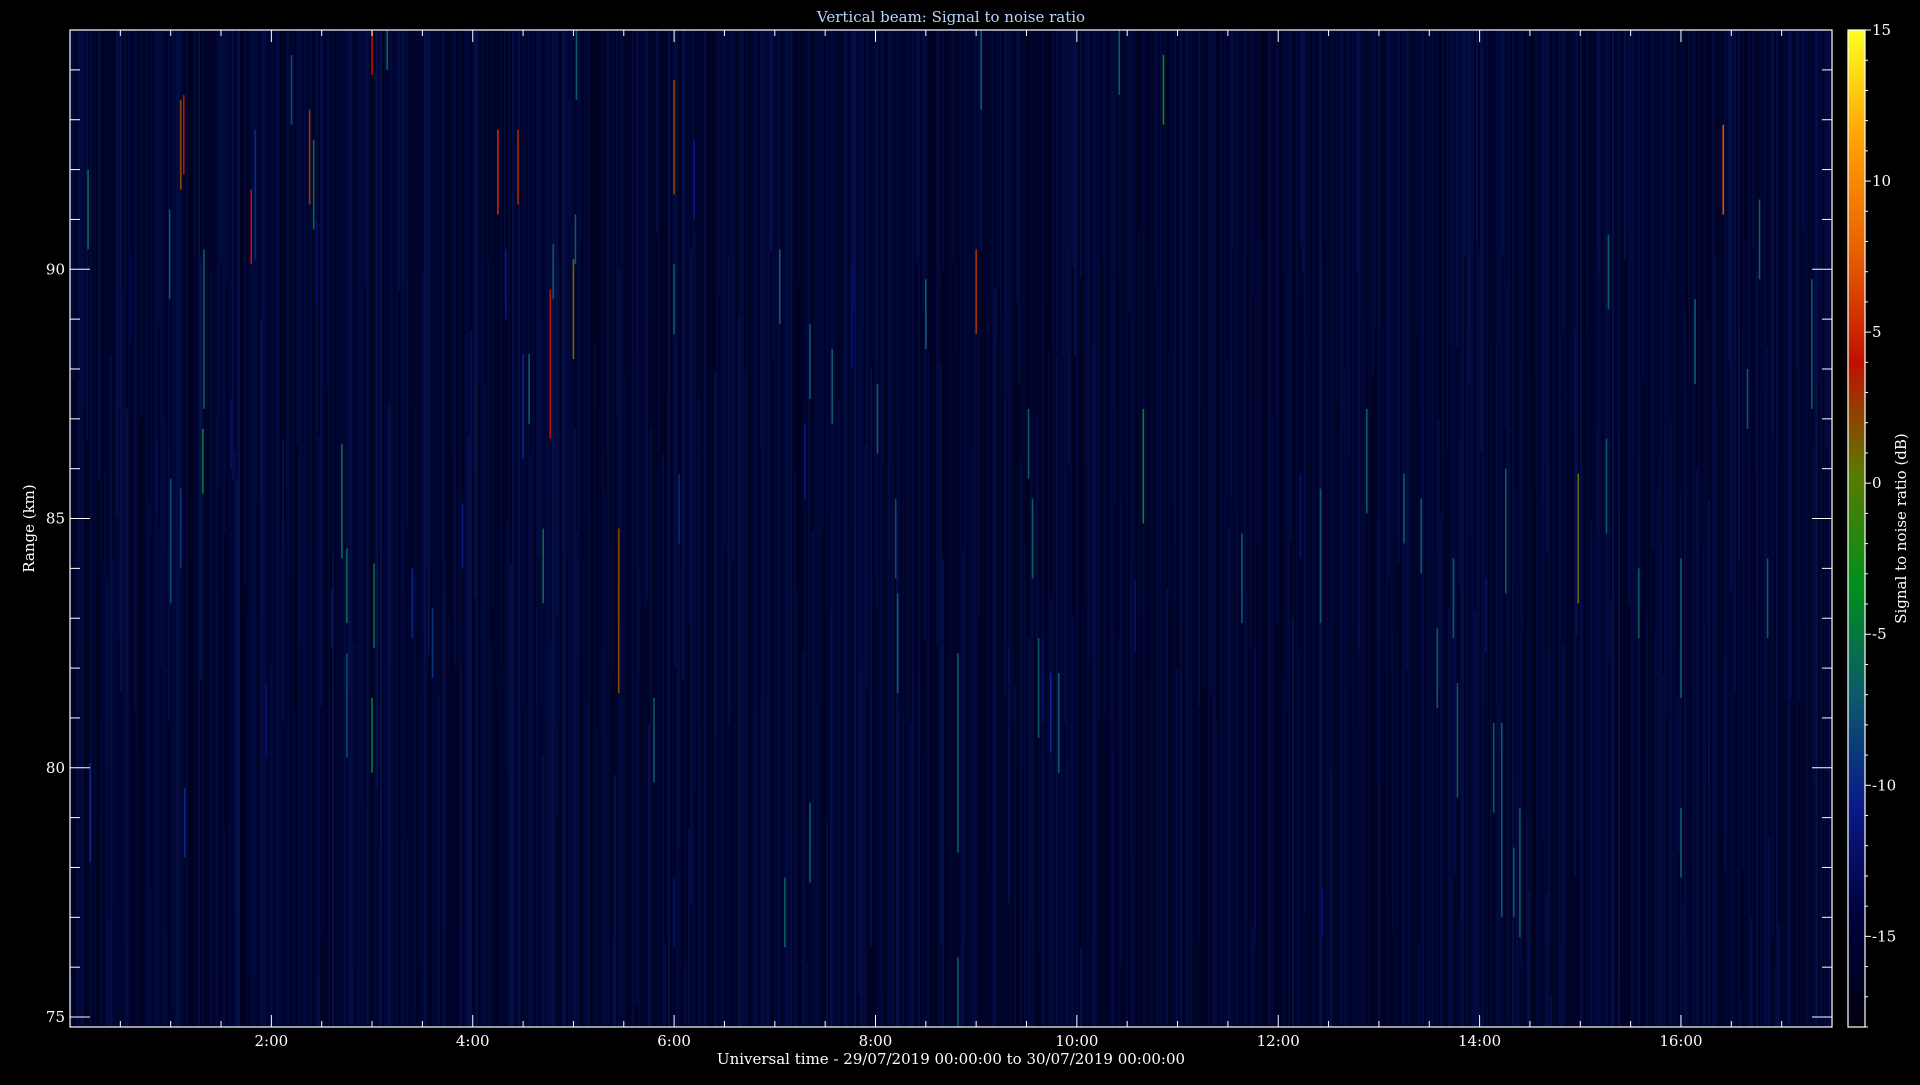 The width and height of the screenshot is (1920, 1085). Describe the element at coordinates (473, 1041) in the screenshot. I see `x-tick-label: 4:00` at that location.